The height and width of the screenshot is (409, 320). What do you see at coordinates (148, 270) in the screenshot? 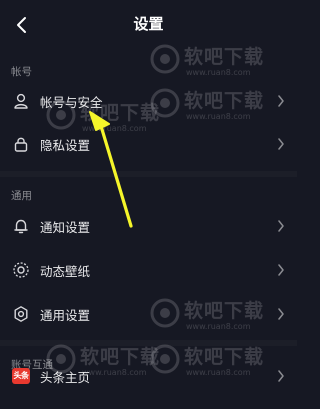
I see `settings-row-live-wallpaper: 动态壁纸` at bounding box center [148, 270].